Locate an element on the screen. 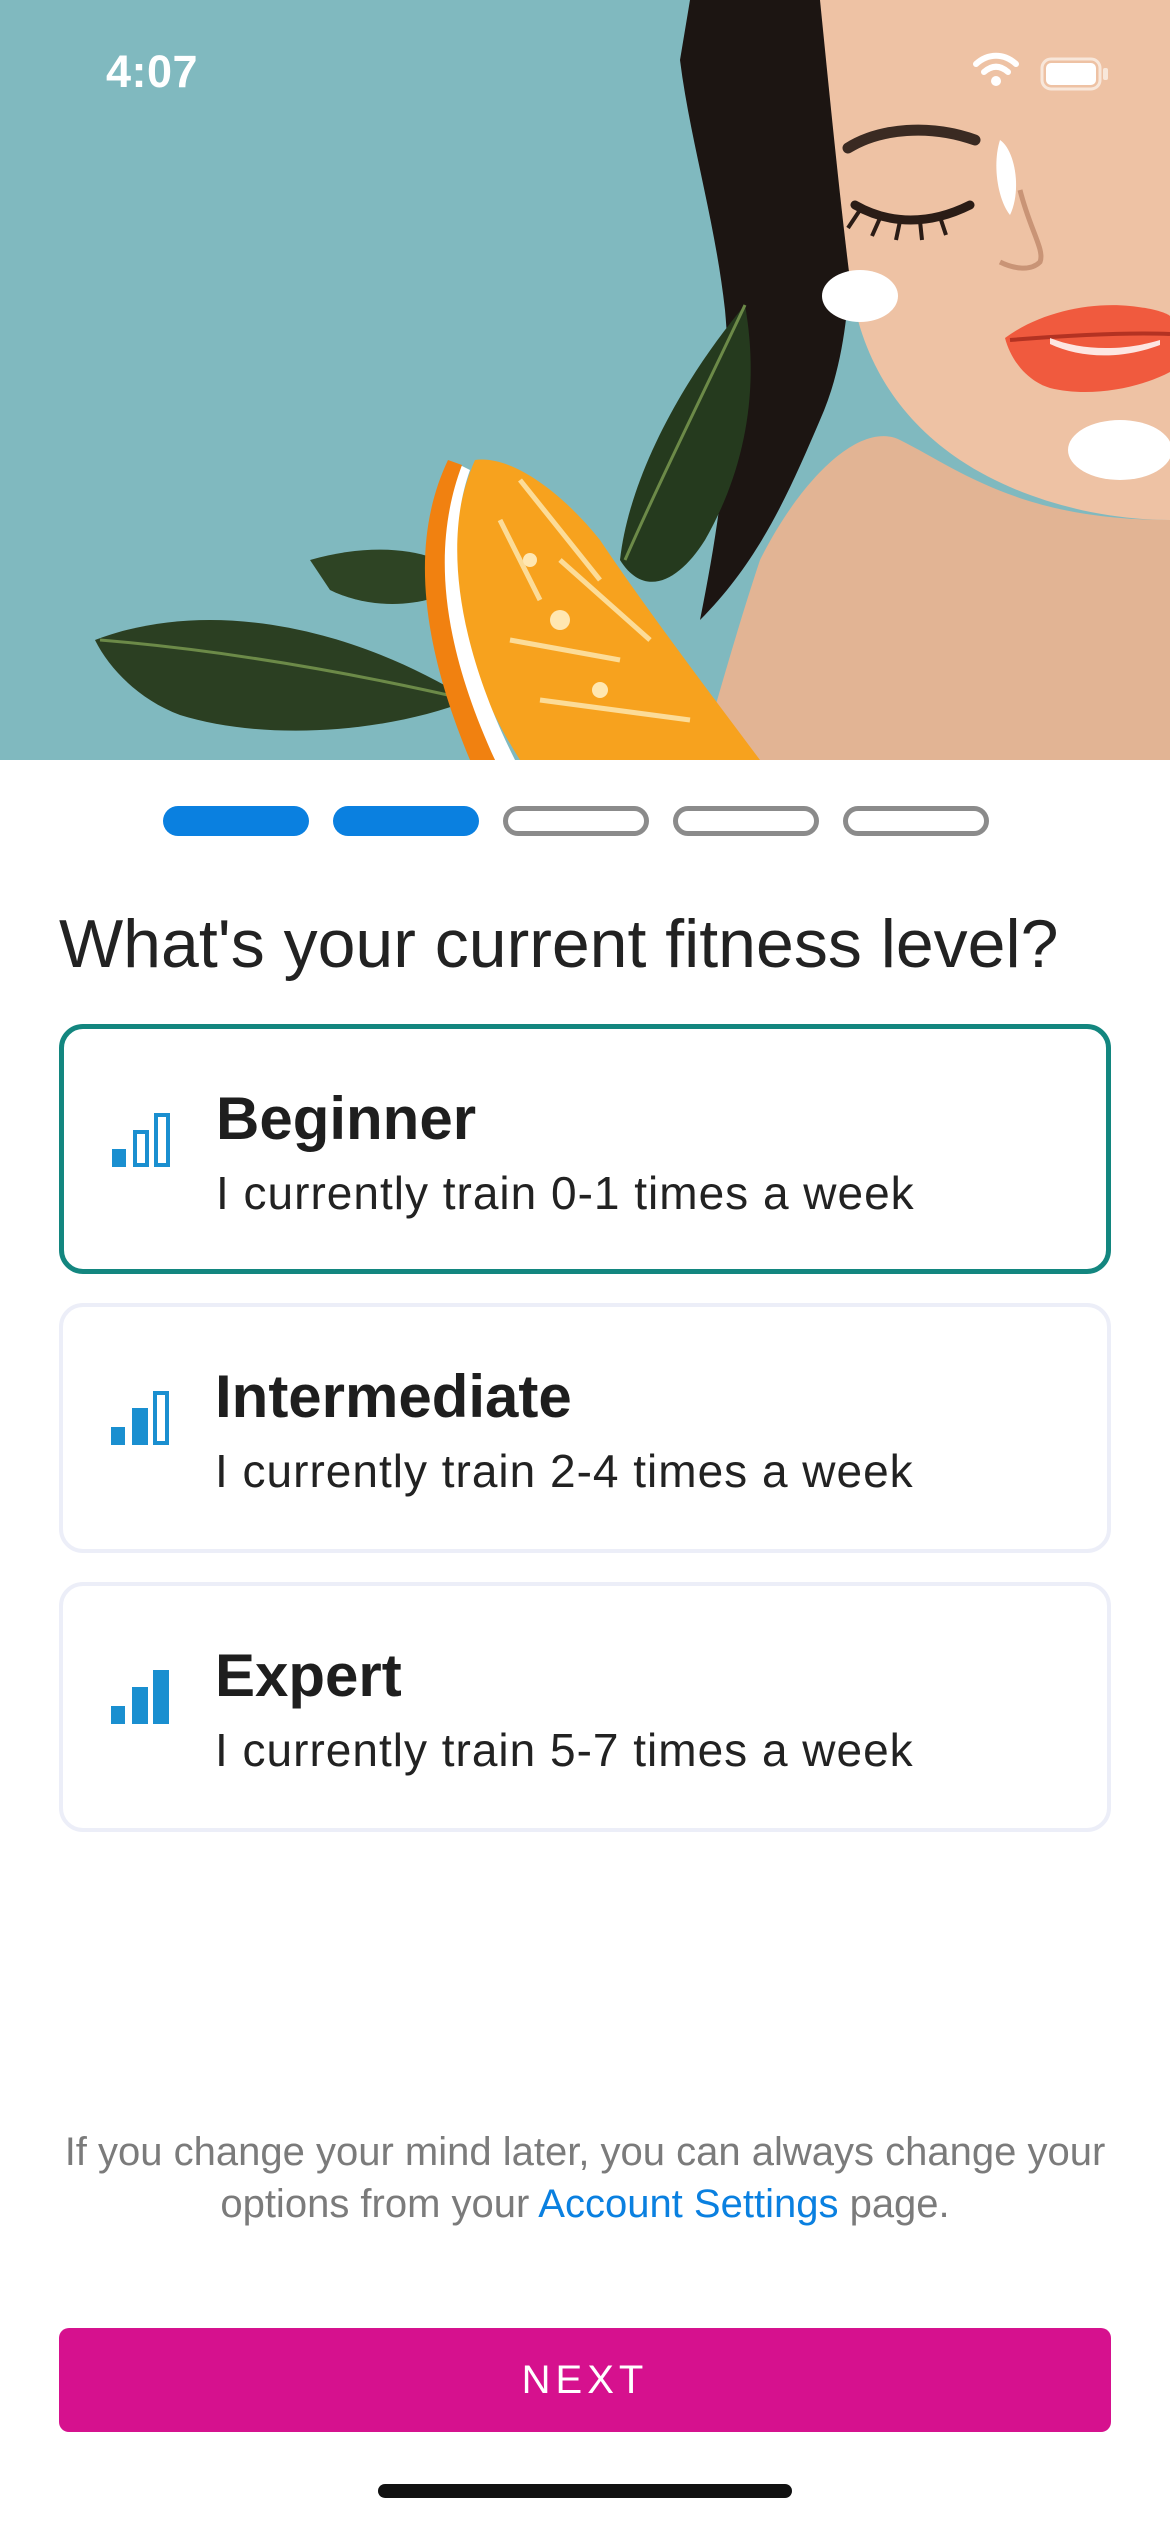 This screenshot has height=2532, width=1170. option-title: Expert is located at coordinates (308, 1675).